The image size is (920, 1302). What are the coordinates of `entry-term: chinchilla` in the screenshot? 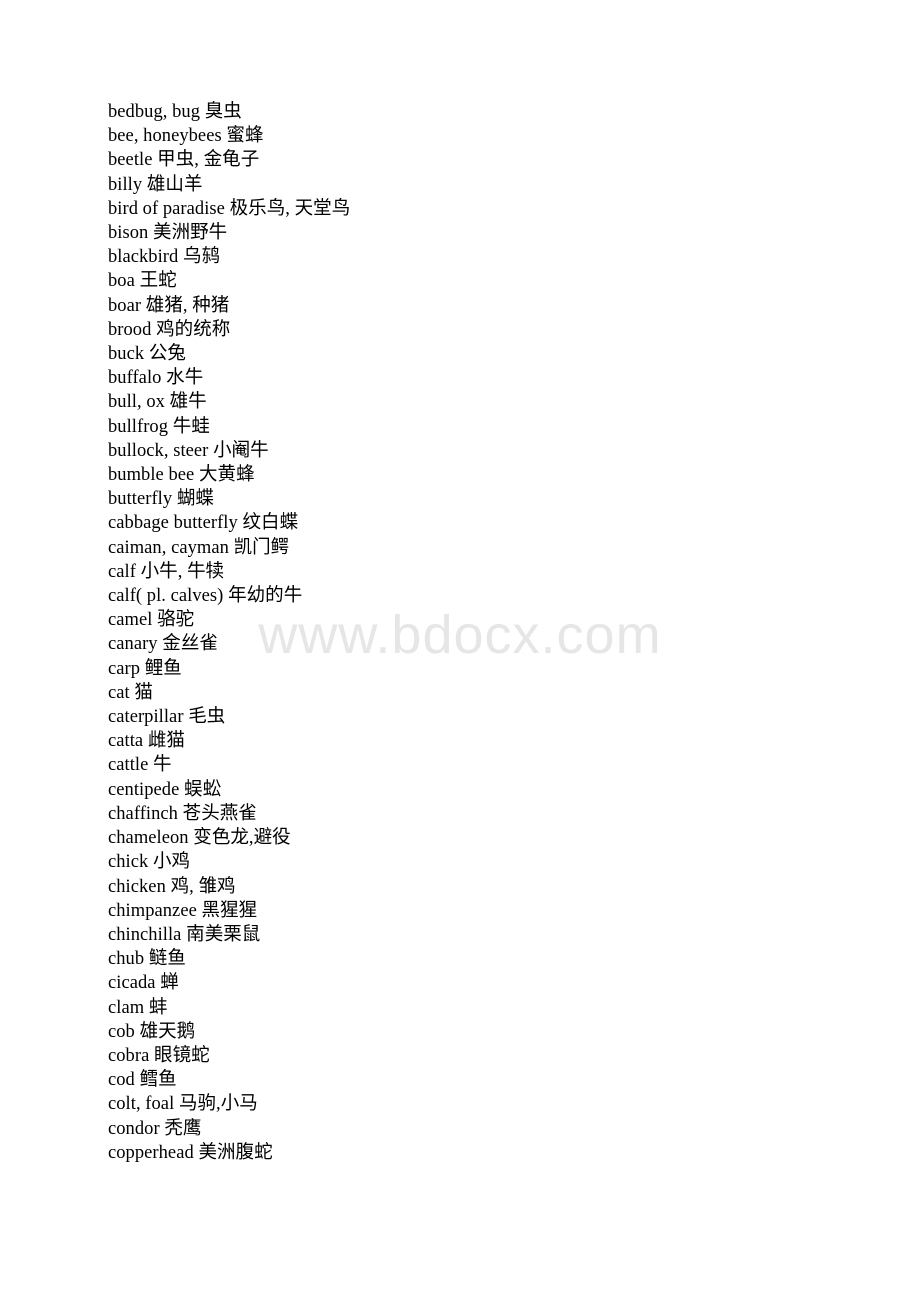 It's located at (145, 934).